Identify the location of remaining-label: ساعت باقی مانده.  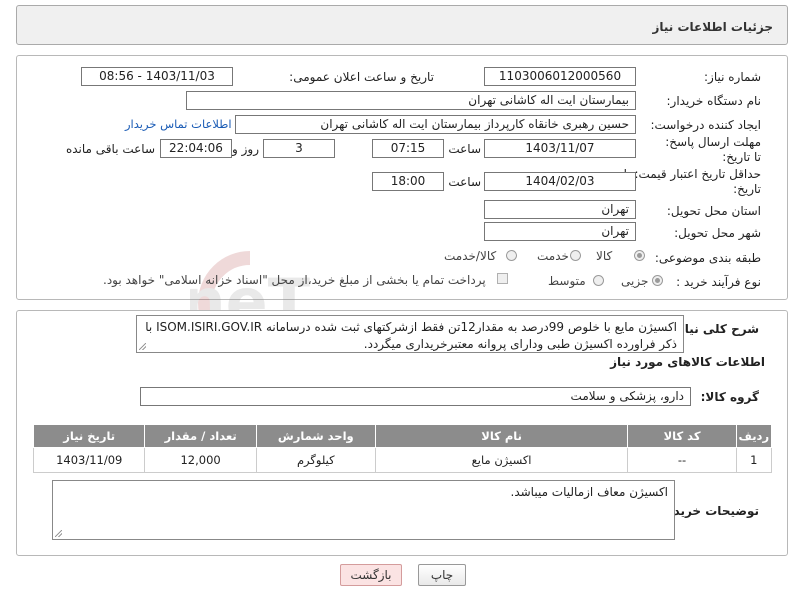
(110, 149).